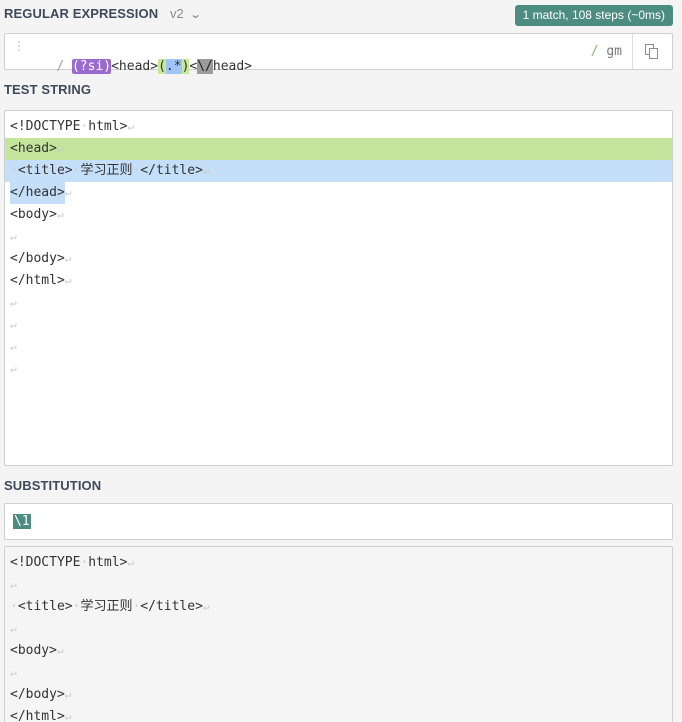 Image resolution: width=682 pixels, height=722 pixels. I want to click on copy-button, so click(652, 51).